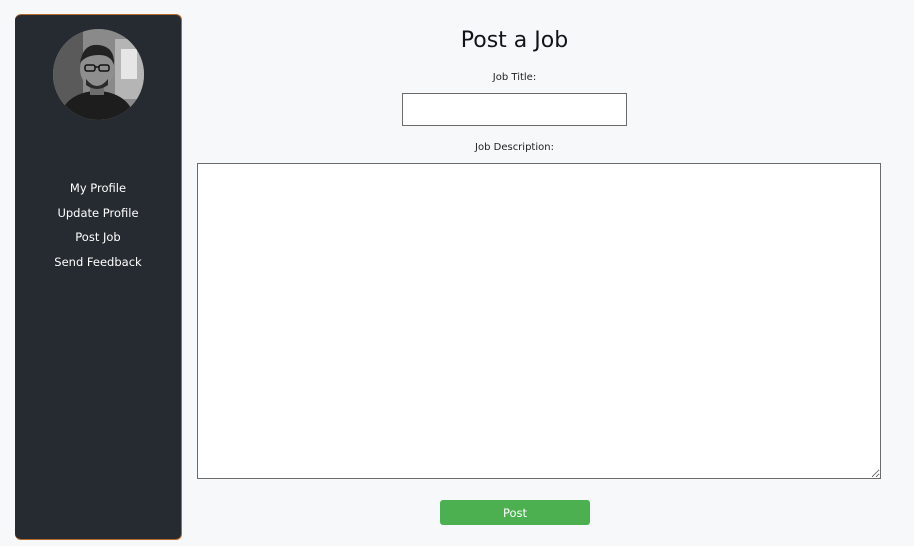 The width and height of the screenshot is (914, 546). Describe the element at coordinates (98, 191) in the screenshot. I see `sidebar-item-my-profile: My Profile` at that location.